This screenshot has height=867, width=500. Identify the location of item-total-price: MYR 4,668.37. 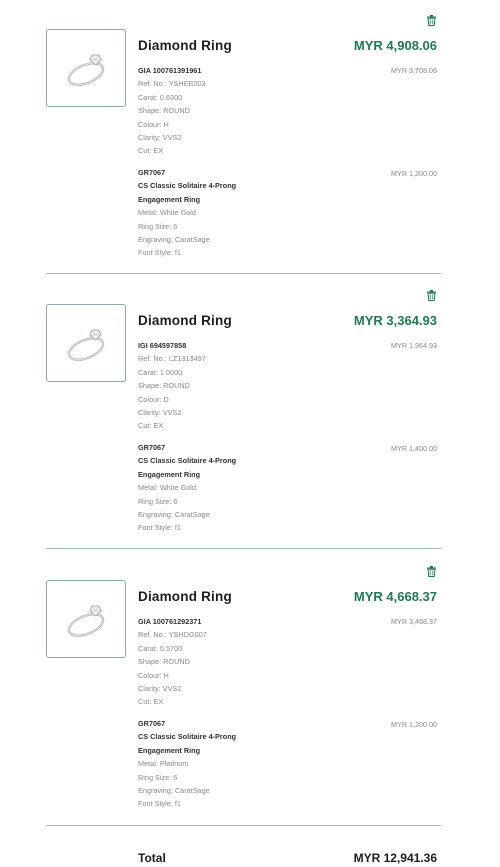
(395, 596).